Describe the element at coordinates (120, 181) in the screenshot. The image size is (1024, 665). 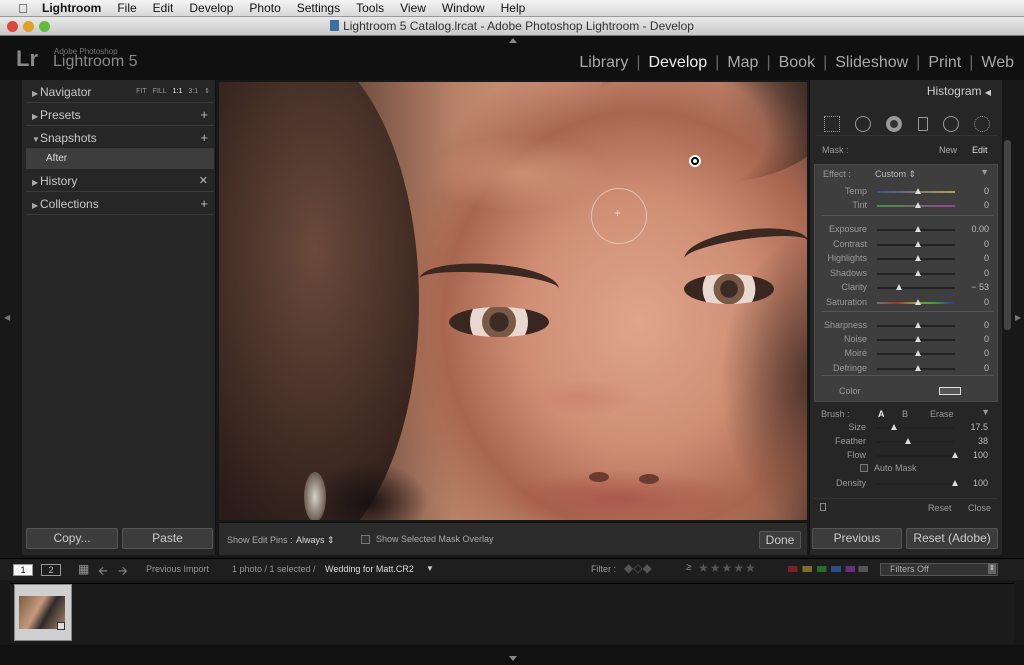
I see `history-header: ▶ History ✕` at that location.